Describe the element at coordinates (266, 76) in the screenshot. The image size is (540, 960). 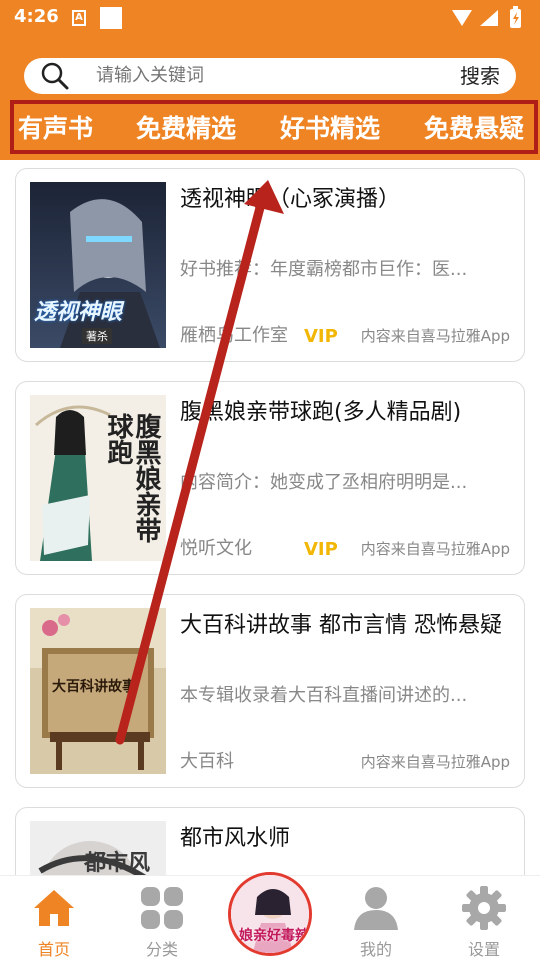
I see `search-input` at that location.